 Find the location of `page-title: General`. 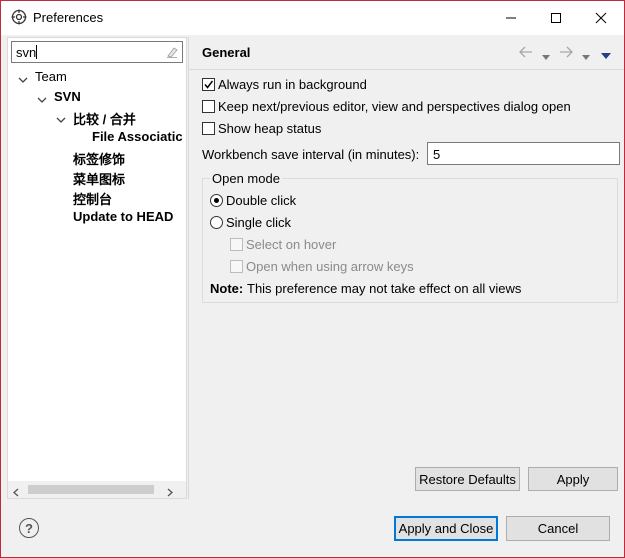

page-title: General is located at coordinates (226, 52).